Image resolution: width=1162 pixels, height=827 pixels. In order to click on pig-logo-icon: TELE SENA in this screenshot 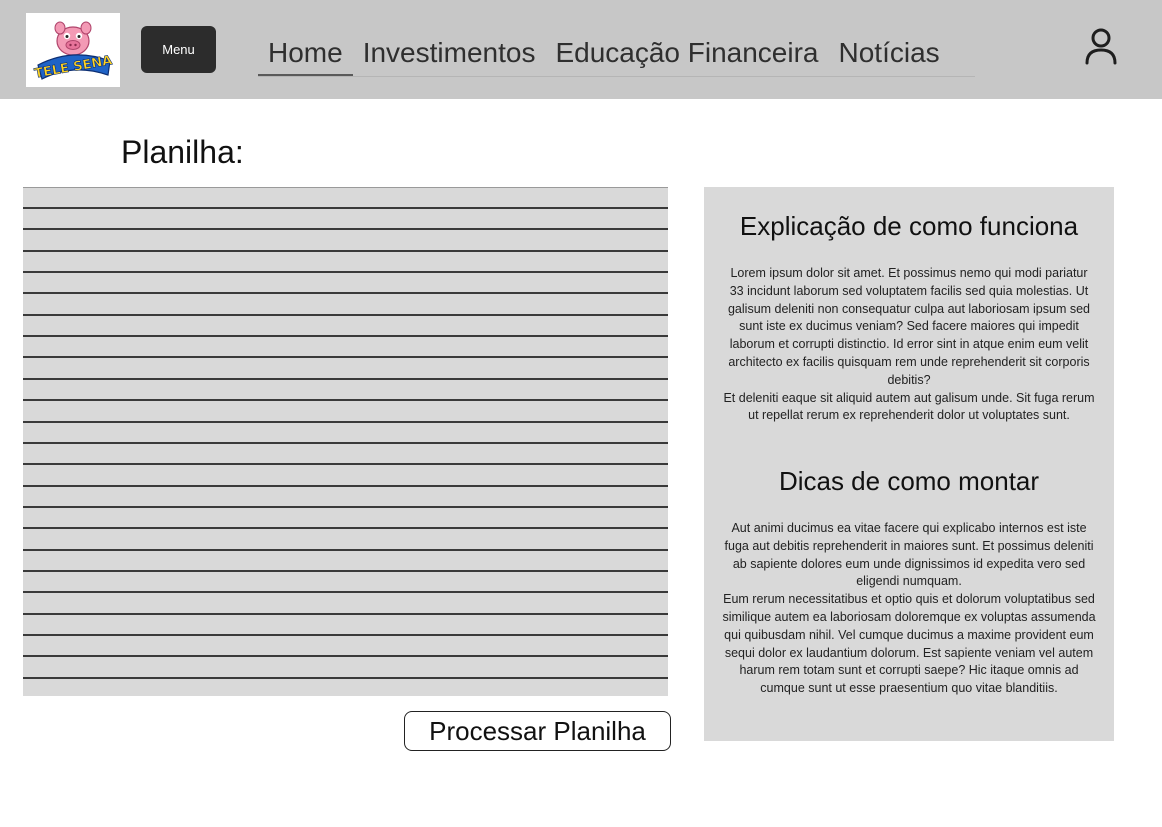, I will do `click(73, 51)`.